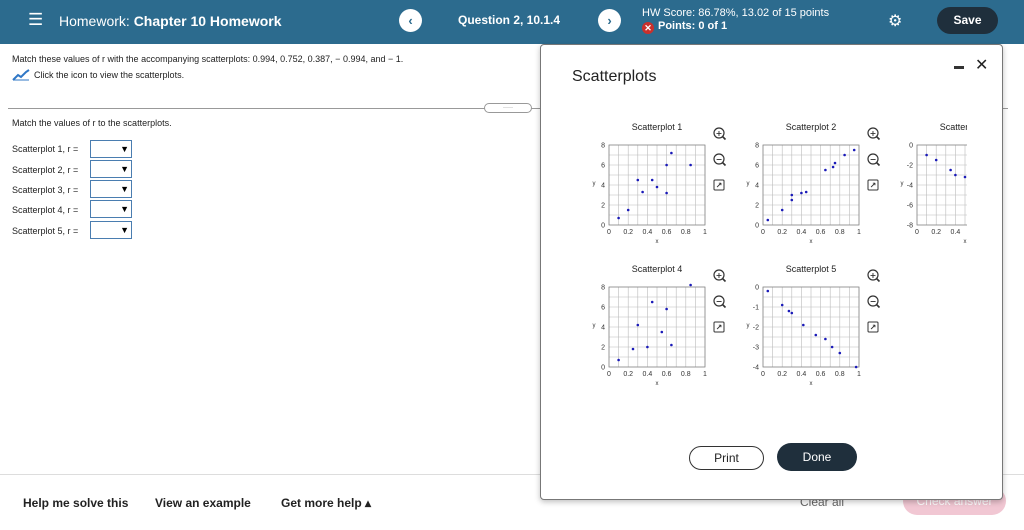  What do you see at coordinates (35, 20) in the screenshot?
I see `hamburger-icon: ☰` at bounding box center [35, 20].